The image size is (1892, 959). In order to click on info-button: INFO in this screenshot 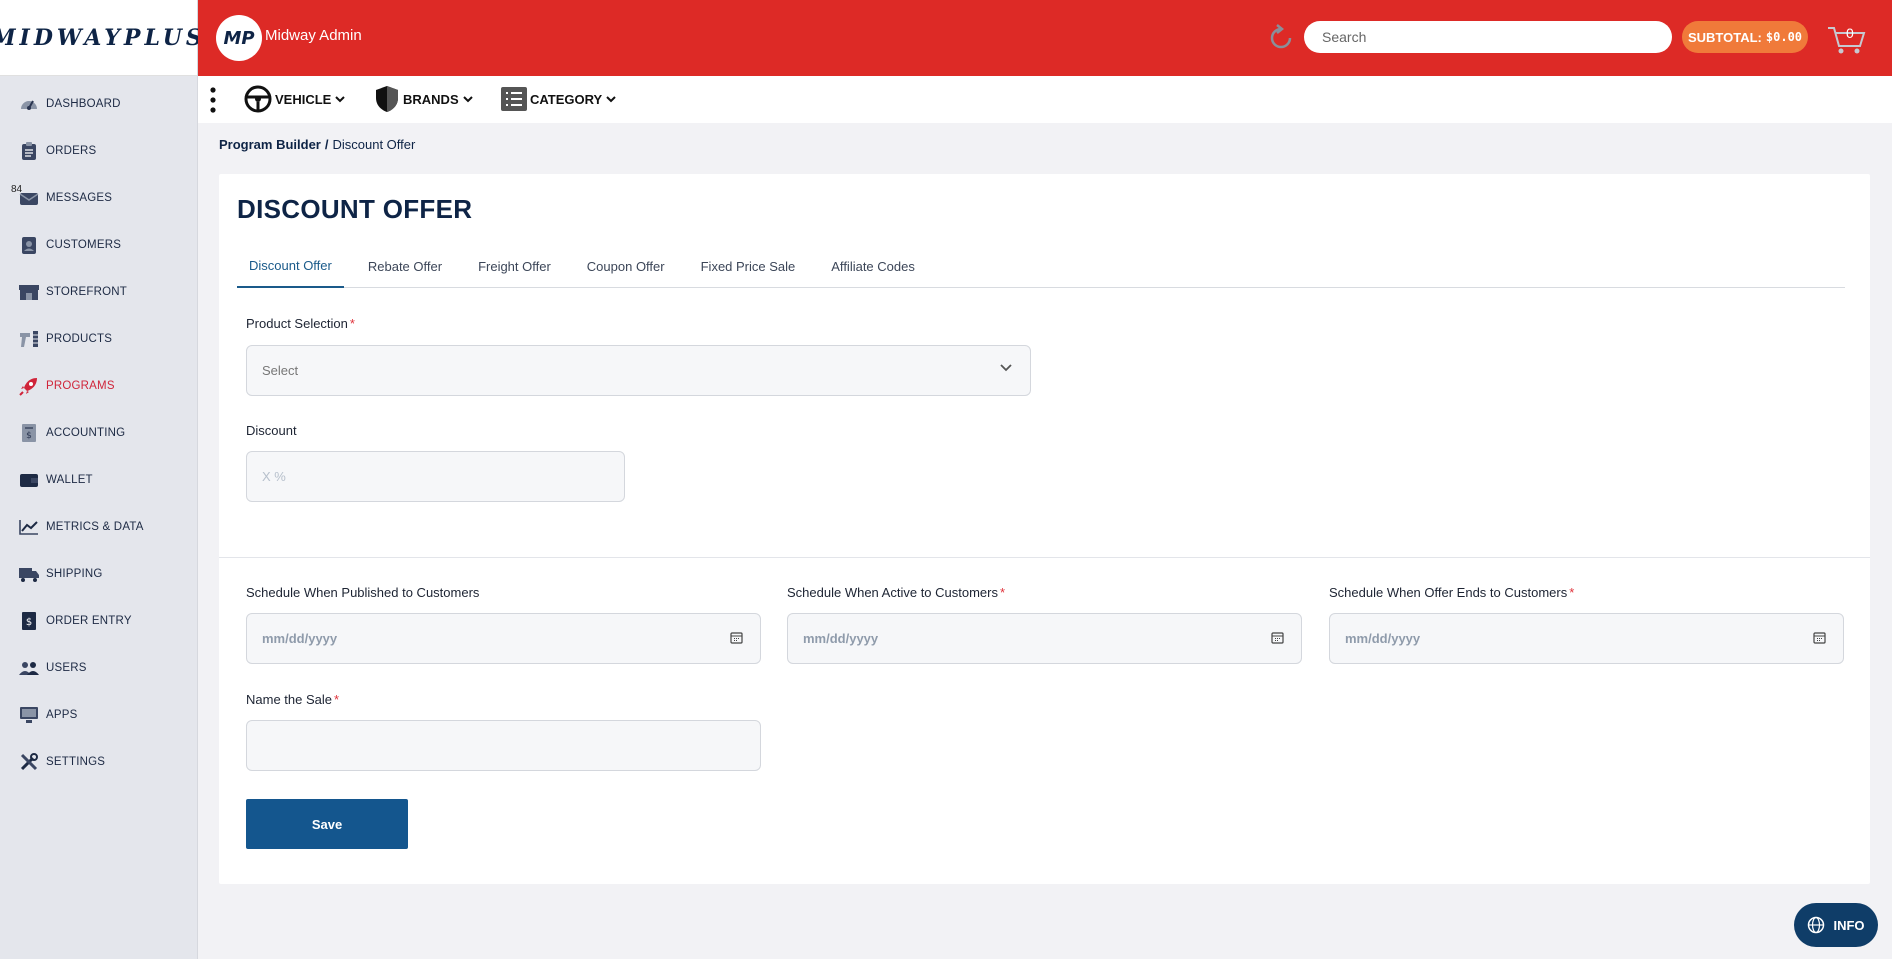, I will do `click(1836, 925)`.